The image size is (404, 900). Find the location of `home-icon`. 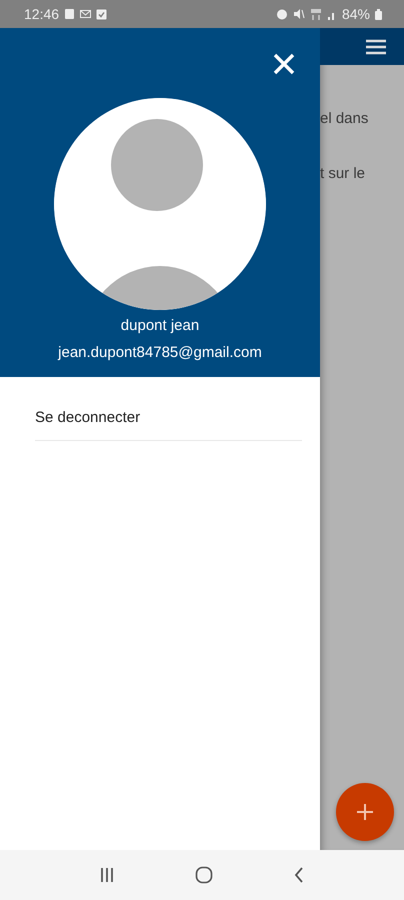

home-icon is located at coordinates (203, 875).